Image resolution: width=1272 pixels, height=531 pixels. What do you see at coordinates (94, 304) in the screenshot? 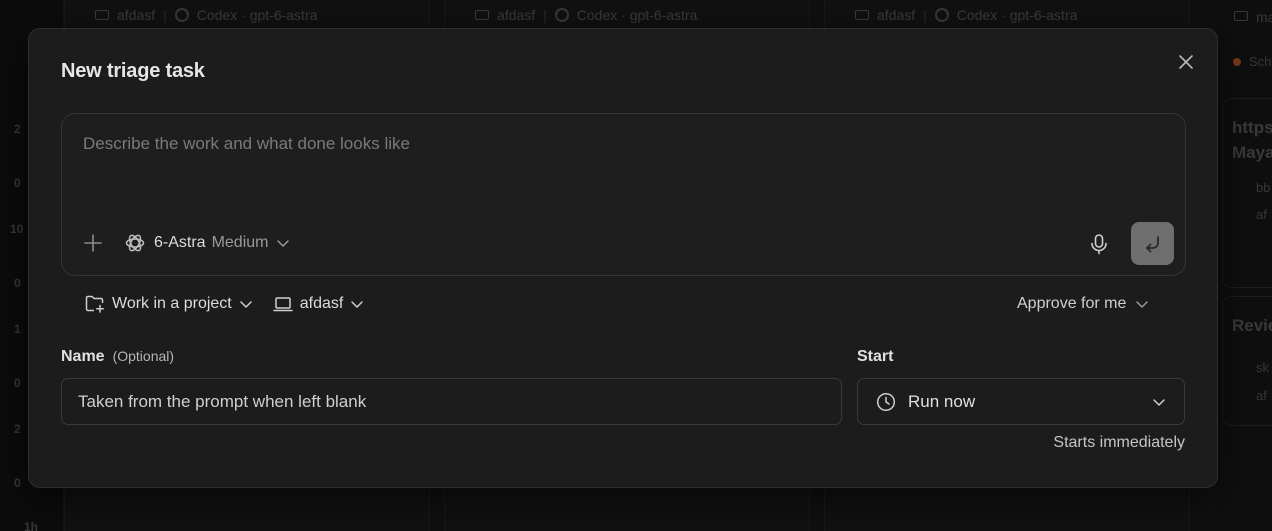
I see `folder-plus-icon` at bounding box center [94, 304].